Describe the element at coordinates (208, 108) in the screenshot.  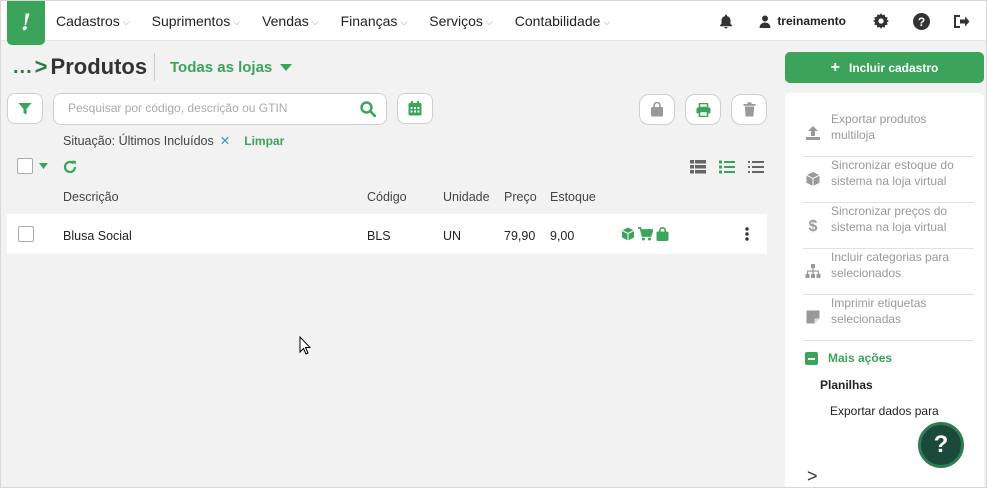
I see `search-input` at that location.